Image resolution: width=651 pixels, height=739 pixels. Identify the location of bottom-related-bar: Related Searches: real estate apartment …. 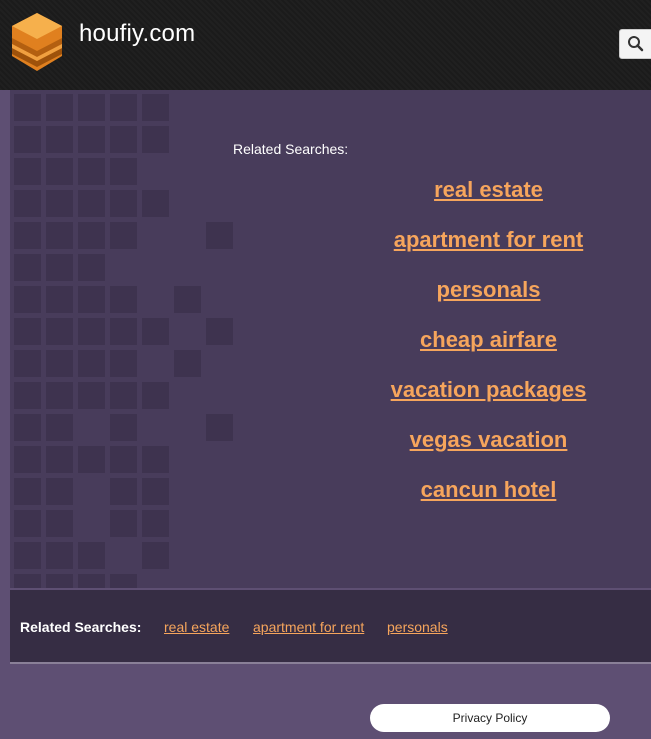
(330, 627).